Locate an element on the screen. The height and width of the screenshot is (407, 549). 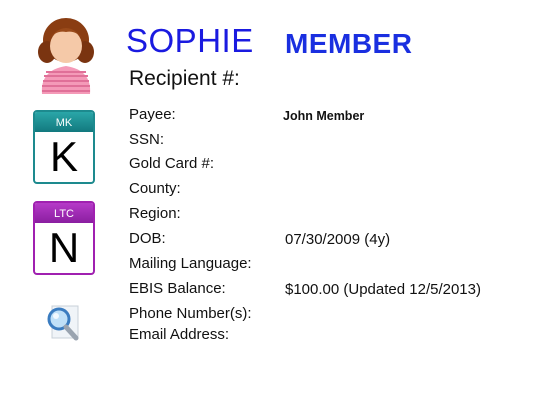
payee-value: John Member is located at coordinates (324, 116).